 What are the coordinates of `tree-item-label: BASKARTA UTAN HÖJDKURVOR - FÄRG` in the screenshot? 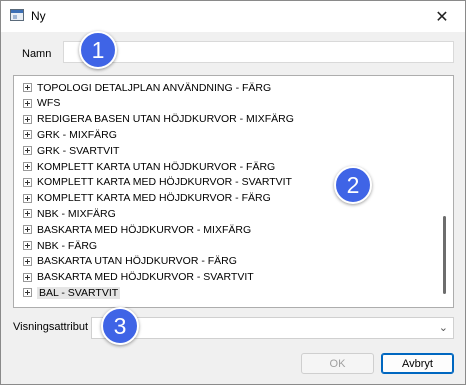 It's located at (137, 261).